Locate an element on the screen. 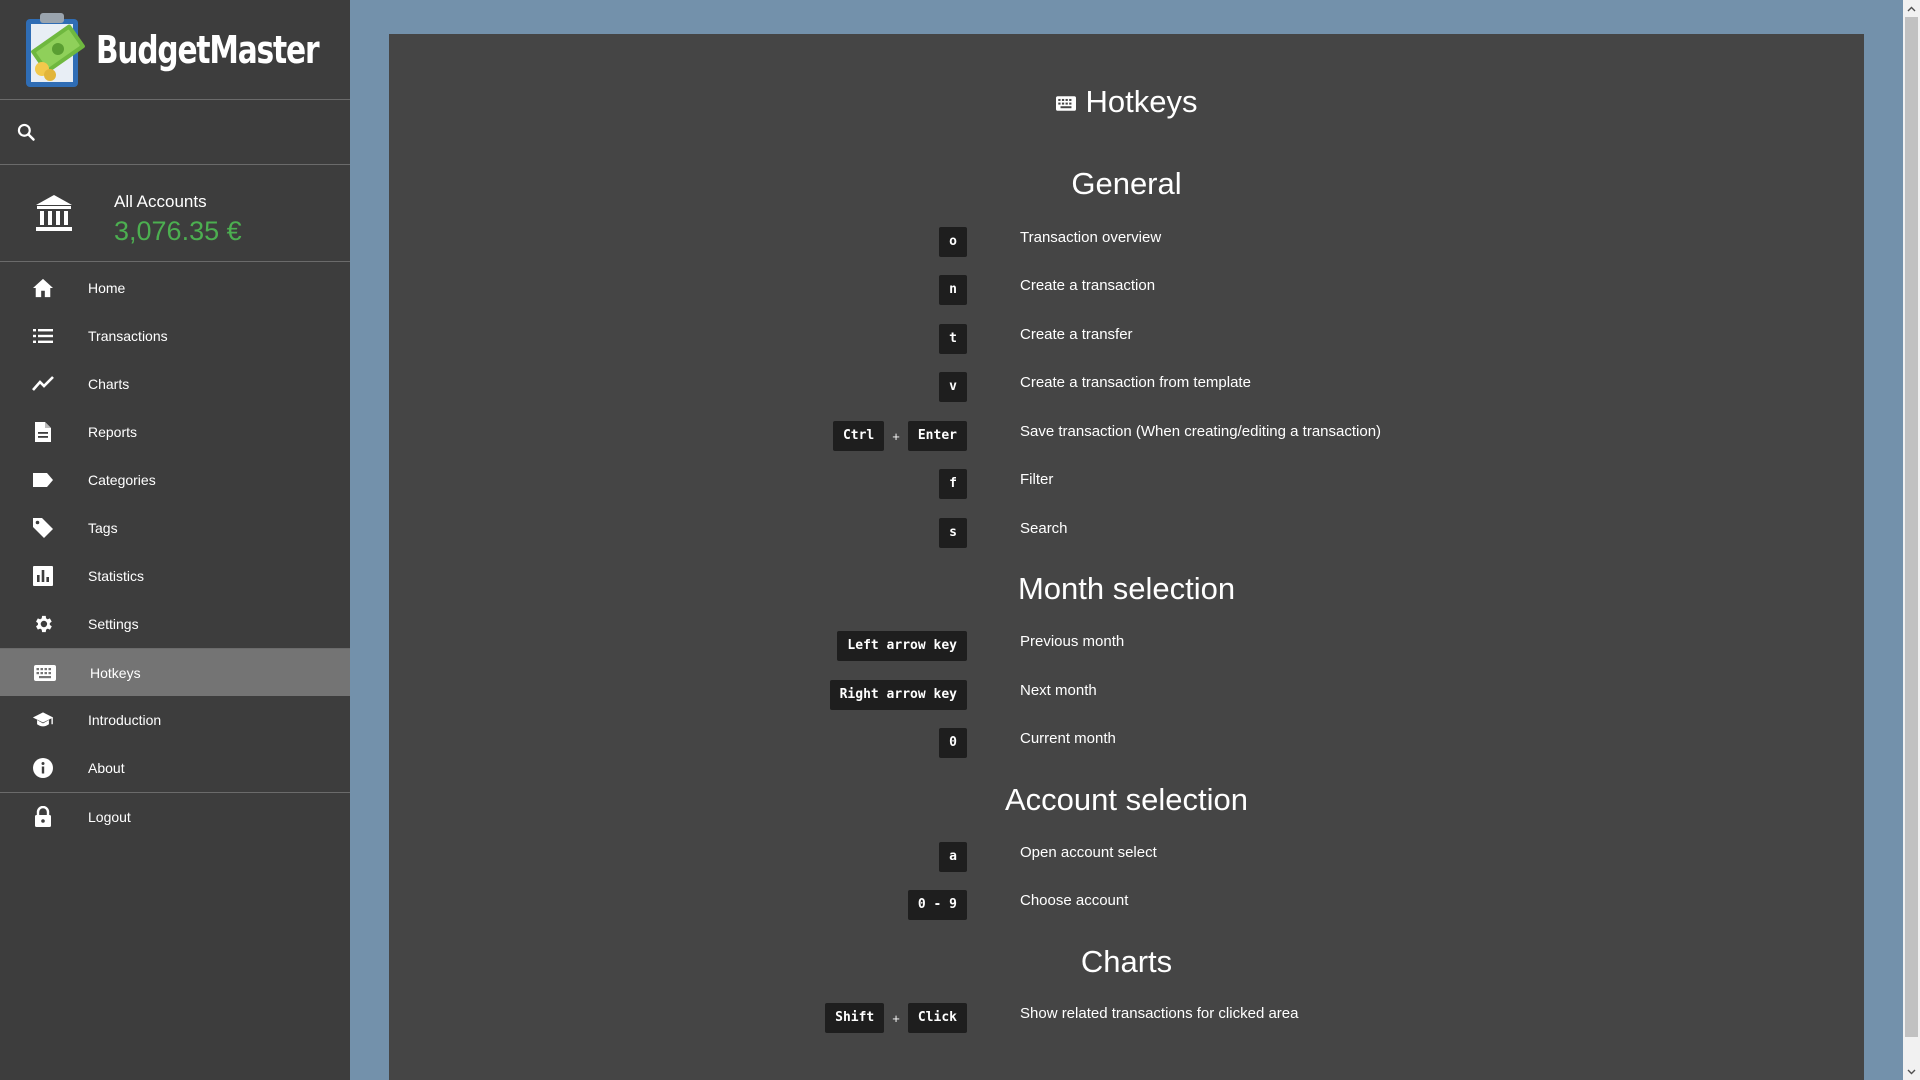  section-title-account-selection: Account selection is located at coordinates (1126, 799).